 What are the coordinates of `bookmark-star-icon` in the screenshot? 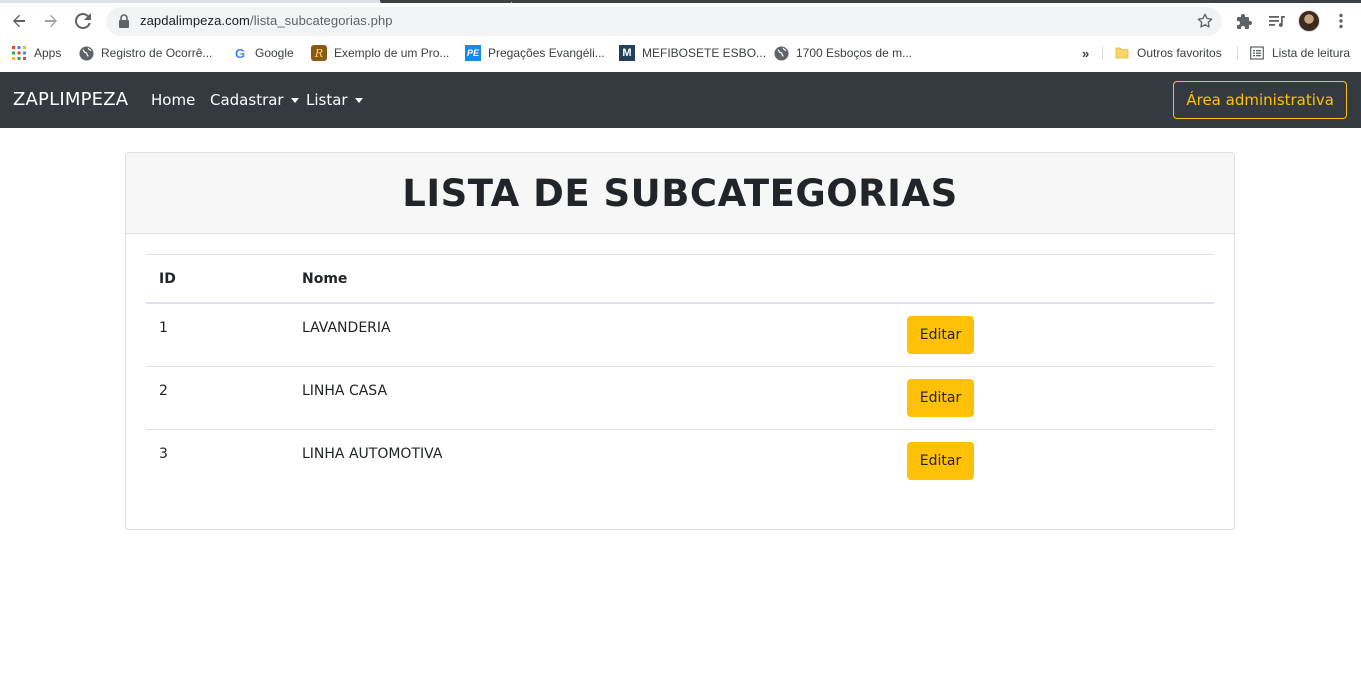 It's located at (1205, 21).